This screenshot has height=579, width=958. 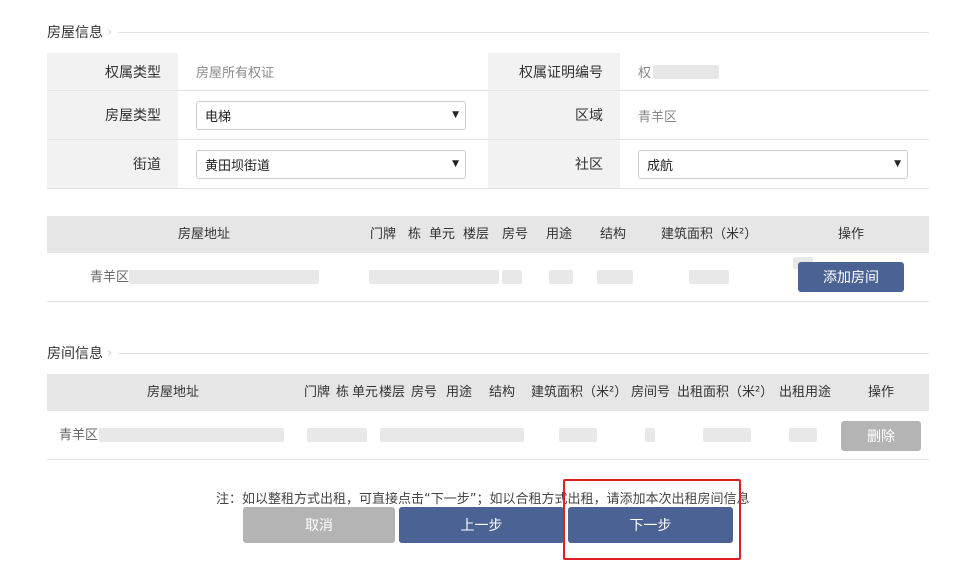 What do you see at coordinates (481, 525) in the screenshot?
I see `prev-step-button: 上一步` at bounding box center [481, 525].